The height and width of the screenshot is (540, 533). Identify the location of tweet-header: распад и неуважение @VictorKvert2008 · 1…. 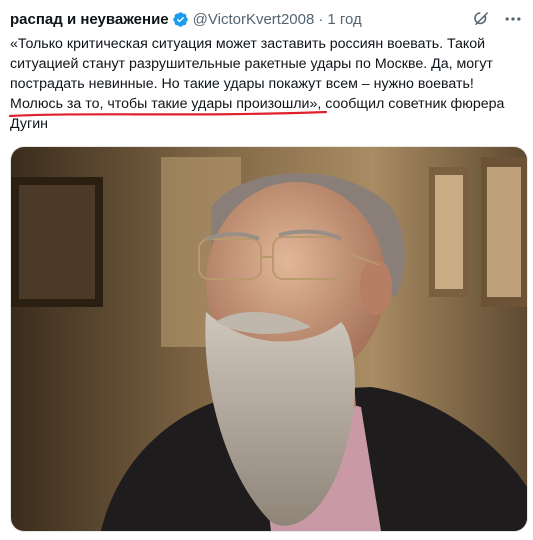
(266, 19).